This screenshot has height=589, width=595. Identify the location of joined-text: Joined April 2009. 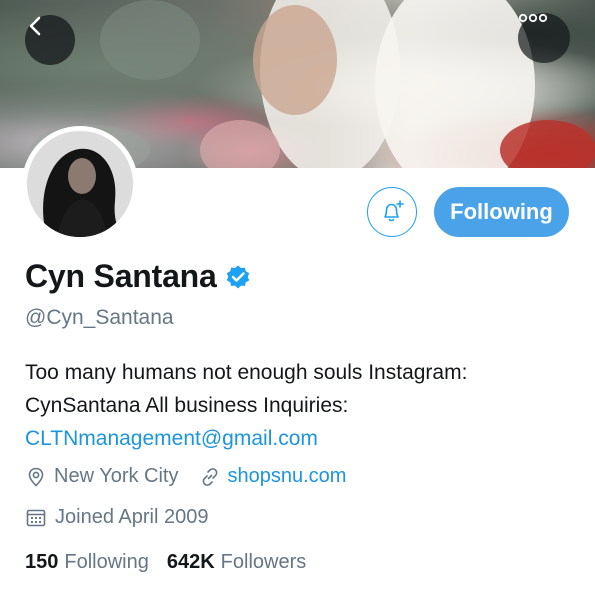
(132, 517).